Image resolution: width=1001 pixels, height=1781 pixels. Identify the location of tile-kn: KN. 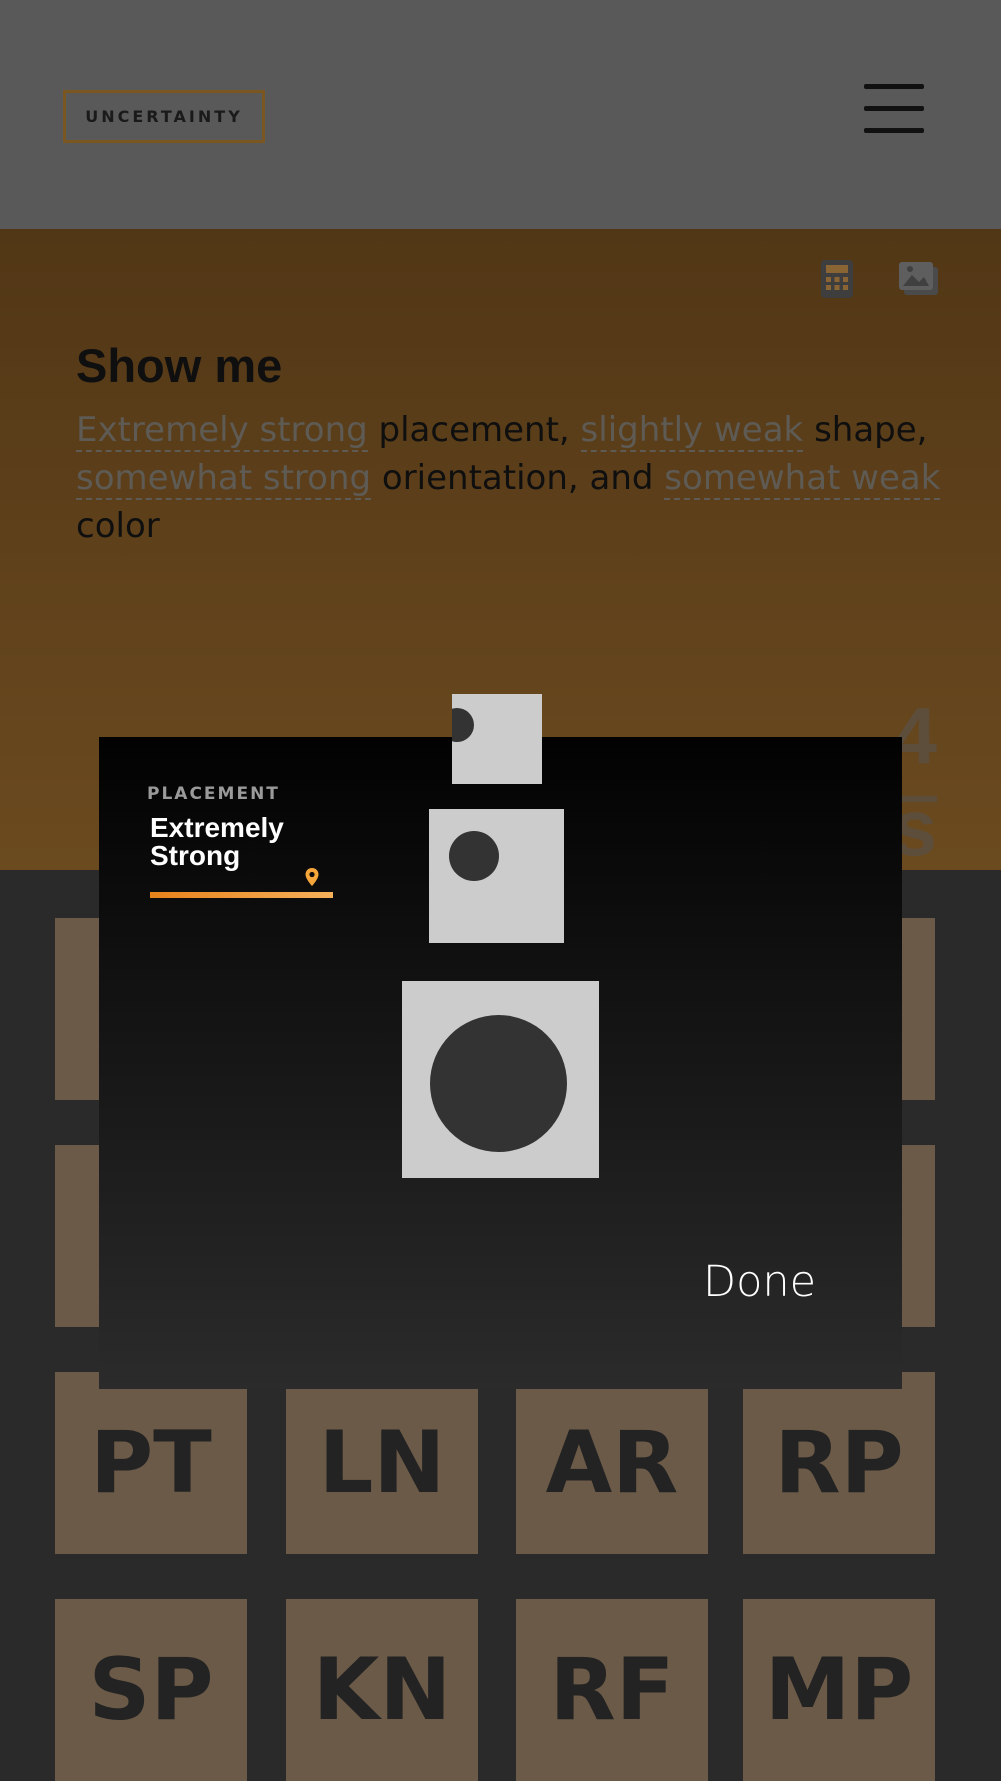
(382, 1690).